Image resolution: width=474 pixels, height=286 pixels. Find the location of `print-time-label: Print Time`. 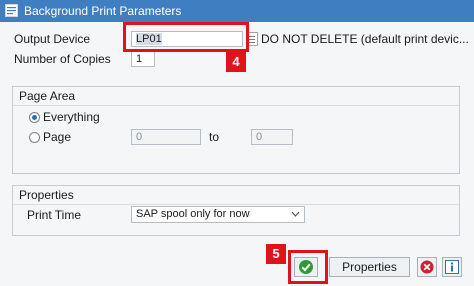

print-time-label: Print Time is located at coordinates (54, 215).